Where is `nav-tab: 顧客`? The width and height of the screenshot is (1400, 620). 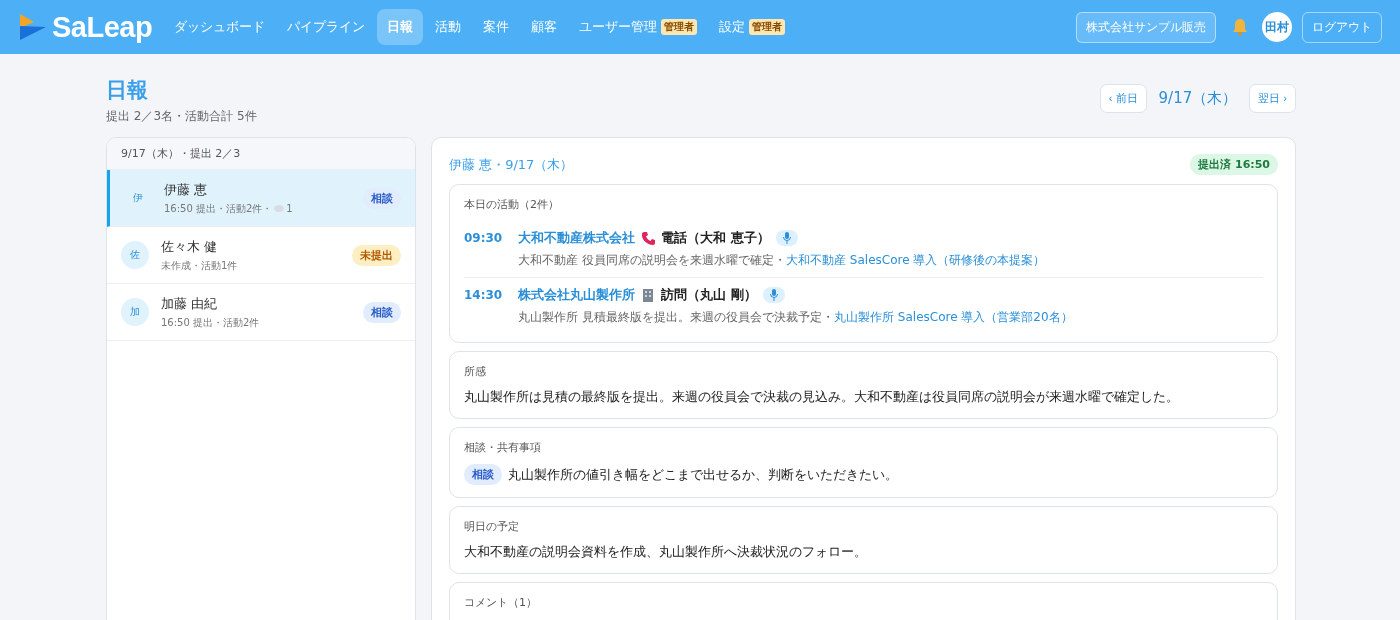
nav-tab: 顧客 is located at coordinates (544, 27).